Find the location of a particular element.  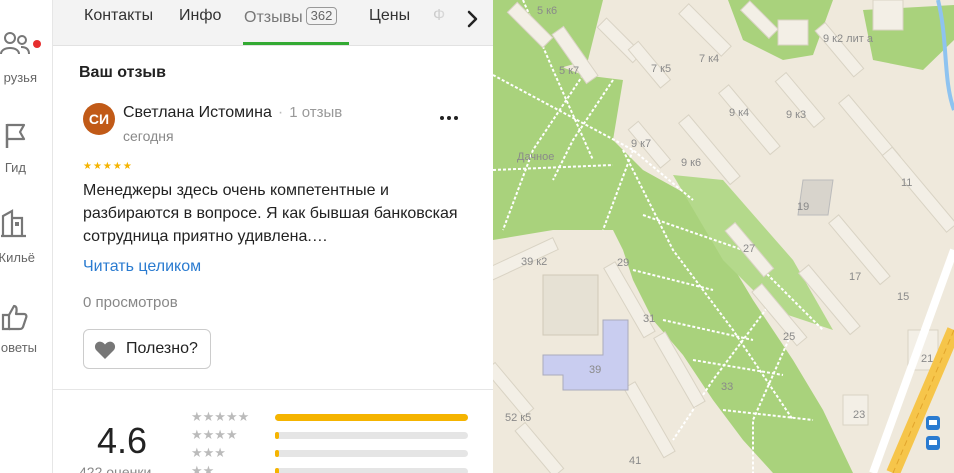

map-label: 27 is located at coordinates (749, 249).